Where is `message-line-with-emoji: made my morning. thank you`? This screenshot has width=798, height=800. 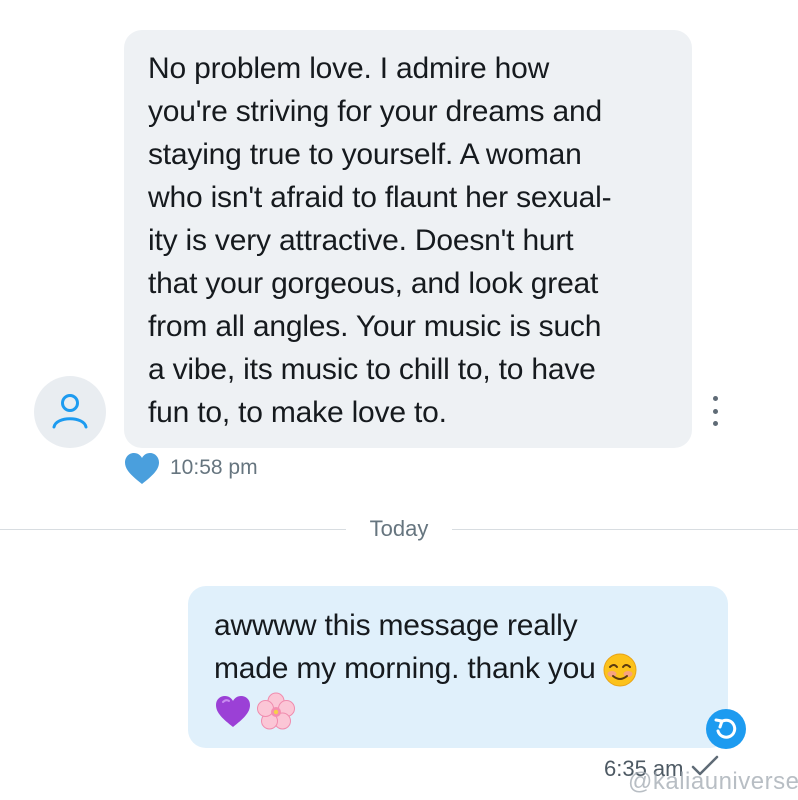
message-line-with-emoji: made my morning. thank you is located at coordinates (459, 668).